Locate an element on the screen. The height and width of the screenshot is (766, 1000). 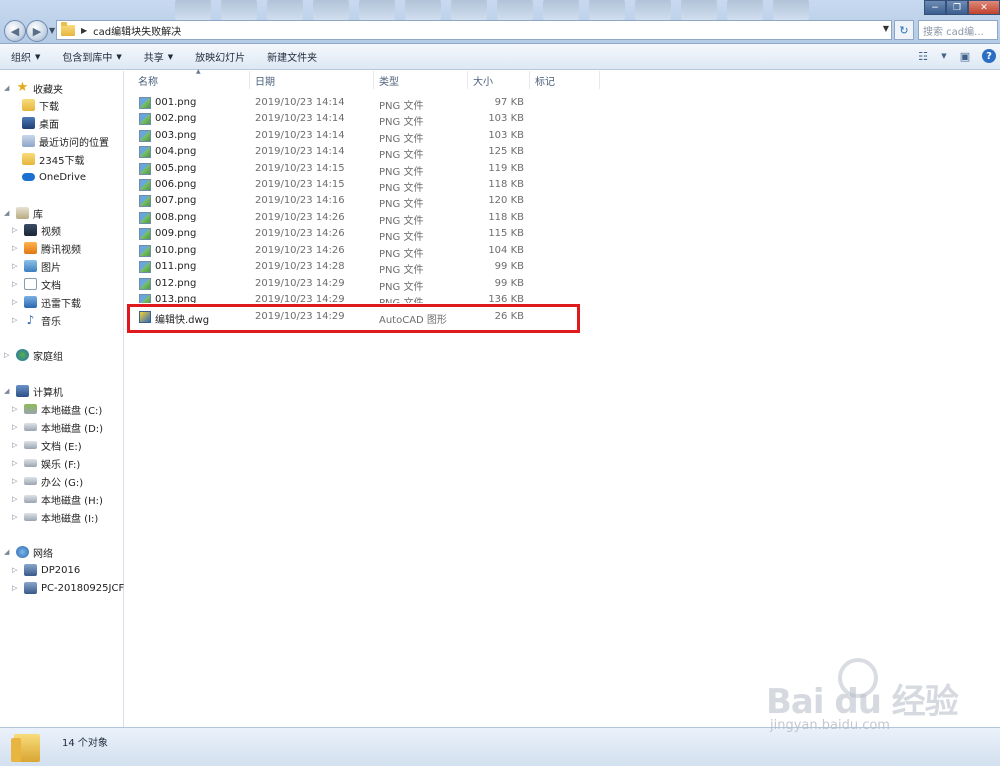
file-row: 001.png 2019/10/23 14:14 PNG 文件 97 KB is located at coordinates (562, 103).